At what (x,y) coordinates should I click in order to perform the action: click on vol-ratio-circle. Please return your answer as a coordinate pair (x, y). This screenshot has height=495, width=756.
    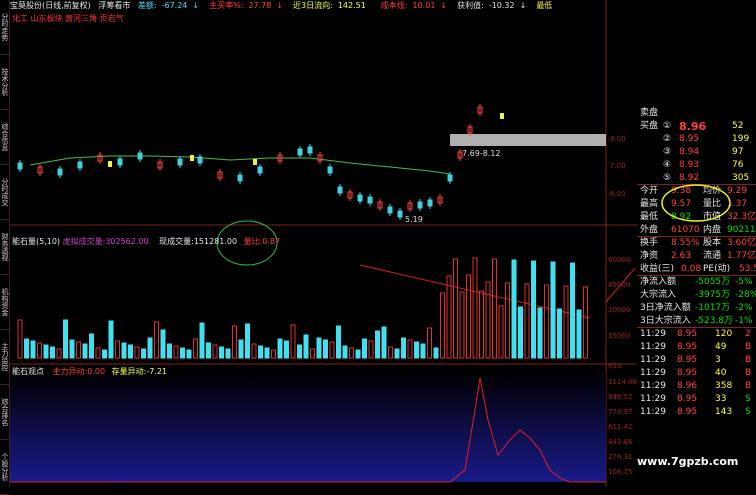
    Looking at the image, I should click on (696, 203).